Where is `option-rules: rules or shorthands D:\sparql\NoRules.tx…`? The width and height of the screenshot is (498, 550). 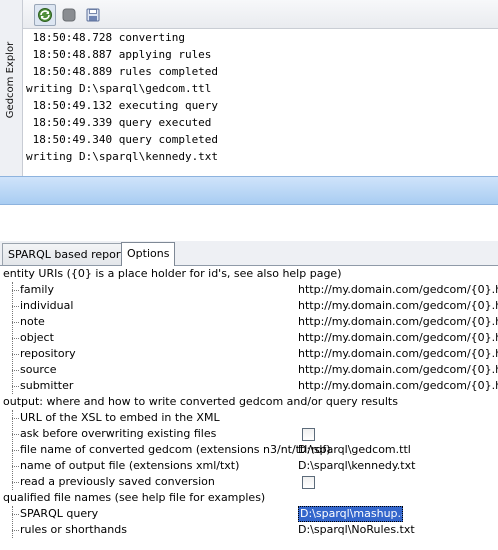 option-rules: rules or shorthands D:\sparql\NoRules.tx… is located at coordinates (249, 530).